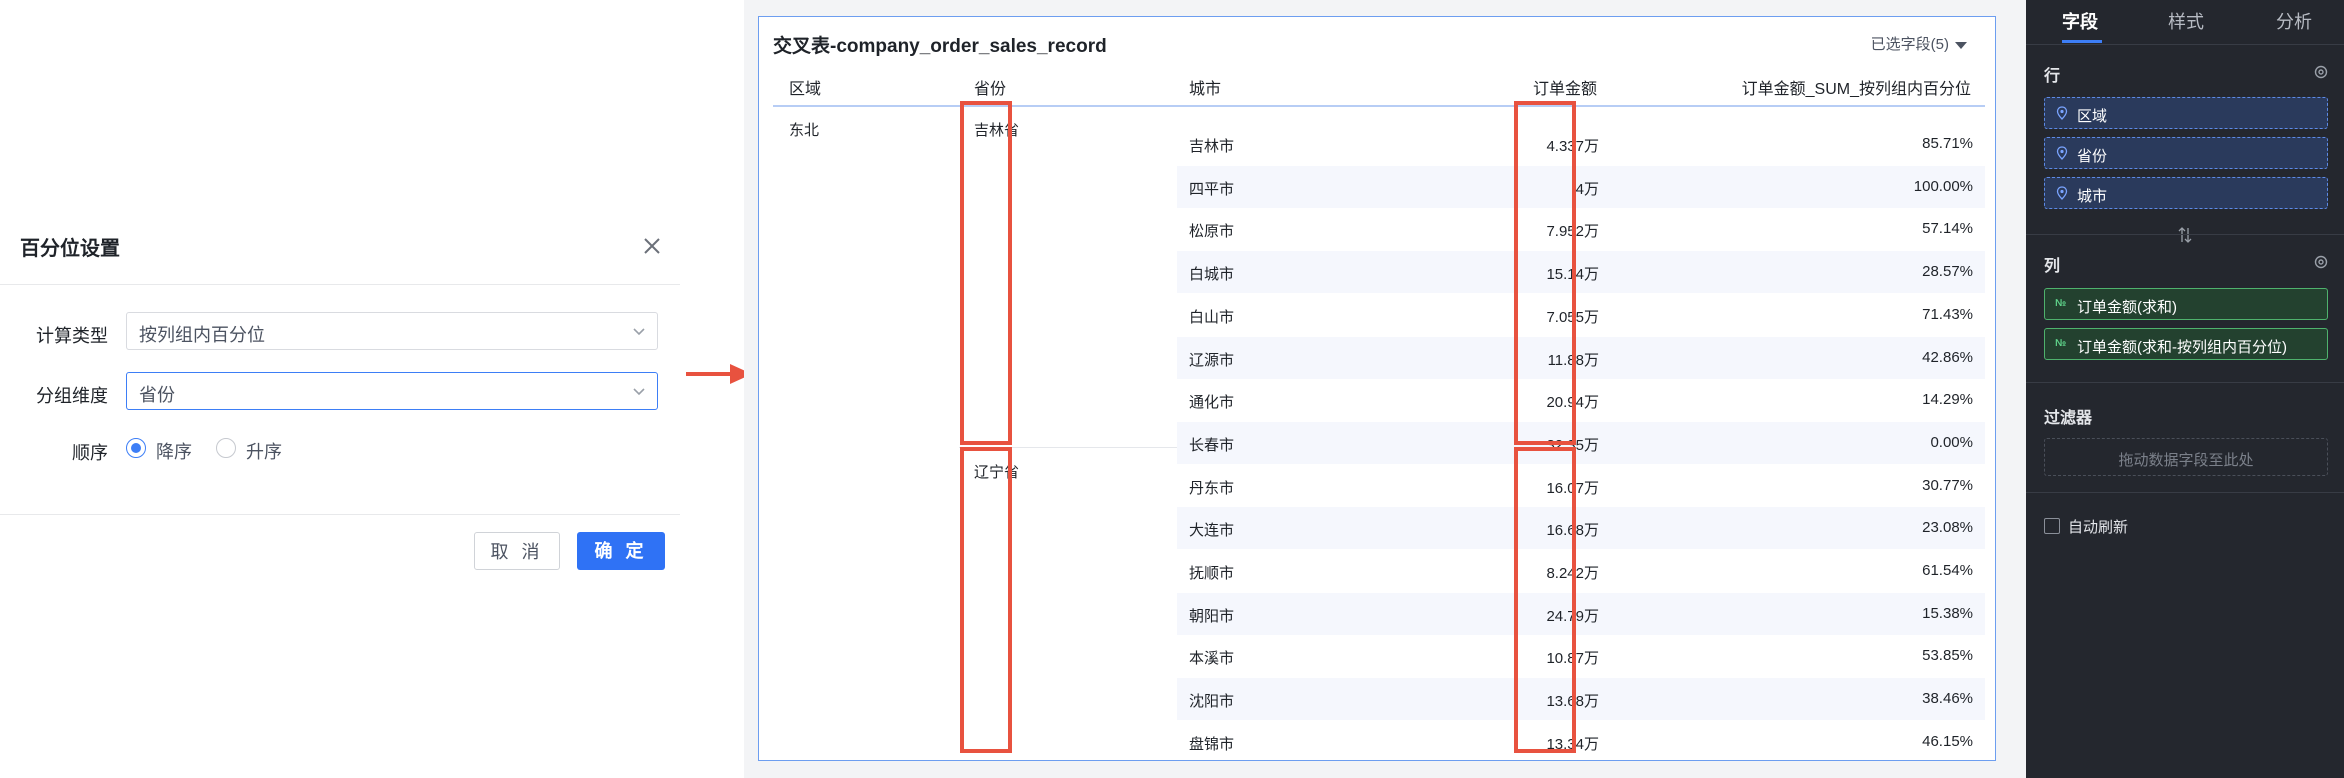  I want to click on table-row: 大连市 16.68万 23.08%, so click(1581, 528).